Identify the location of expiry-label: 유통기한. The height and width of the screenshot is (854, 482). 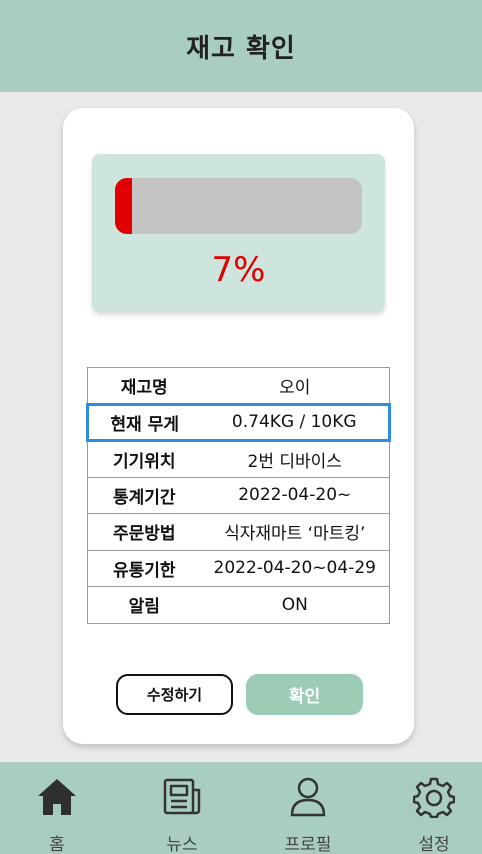
(144, 568).